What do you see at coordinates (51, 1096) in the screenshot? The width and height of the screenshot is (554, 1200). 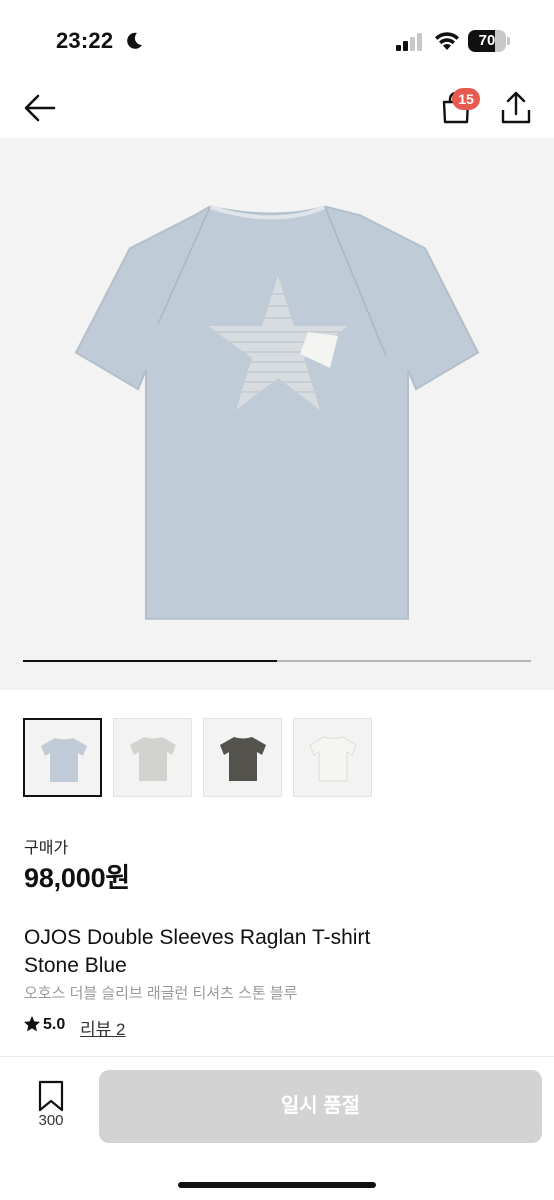 I see `bookmark-icon` at bounding box center [51, 1096].